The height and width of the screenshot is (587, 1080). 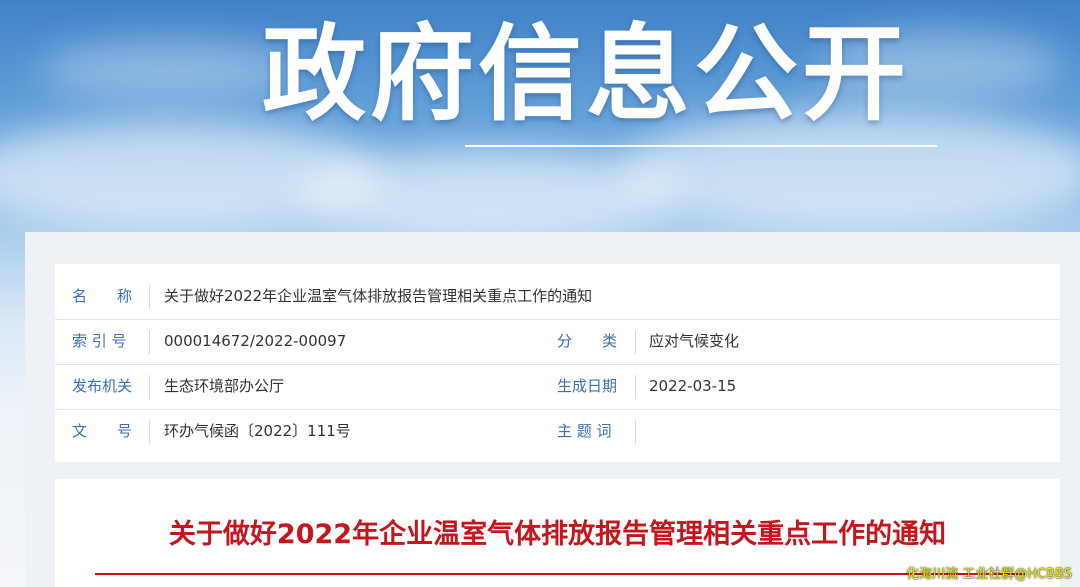 I want to click on docno-value: 环办气候函〔2022〕111号, so click(x=257, y=431).